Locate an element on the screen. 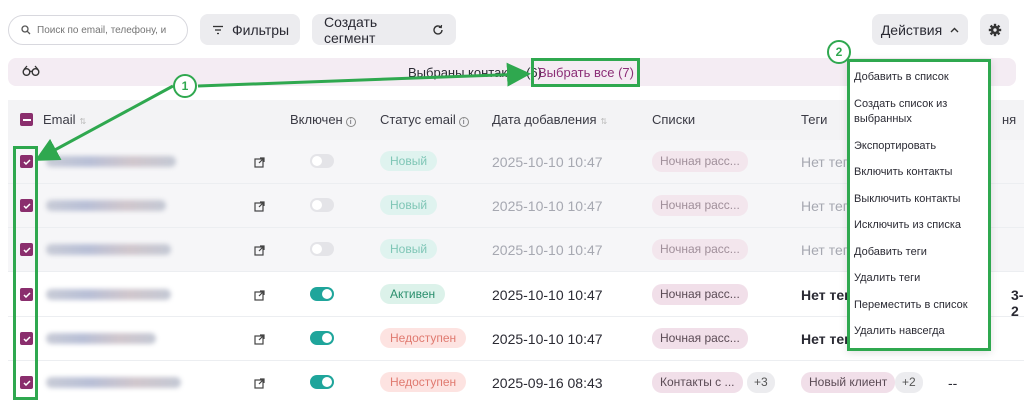  select-all-highlight is located at coordinates (585, 72).